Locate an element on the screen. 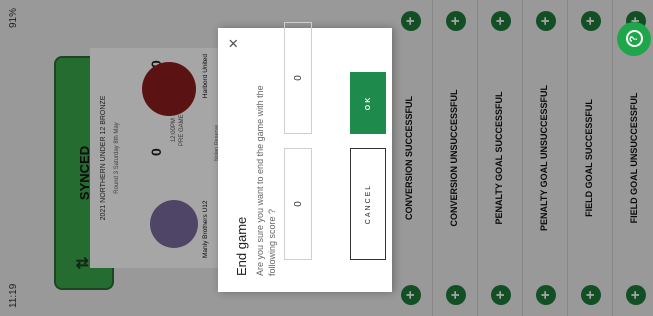 This screenshot has width=653, height=316. help-icon: ? is located at coordinates (634, 39).